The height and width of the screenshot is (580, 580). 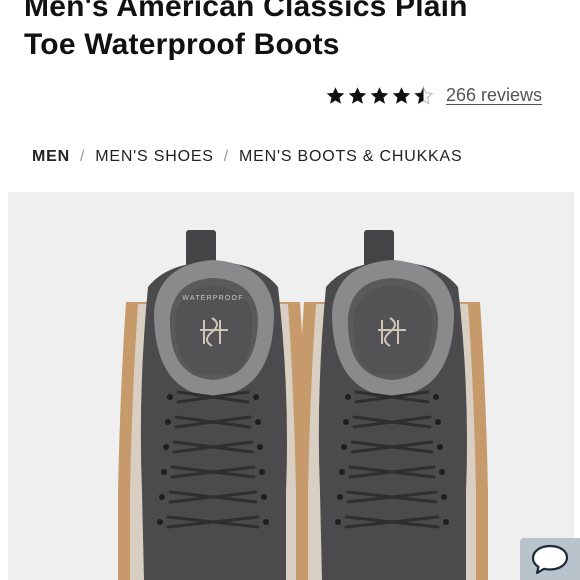 I want to click on breadcrumb-item-men: MEN, so click(x=51, y=157).